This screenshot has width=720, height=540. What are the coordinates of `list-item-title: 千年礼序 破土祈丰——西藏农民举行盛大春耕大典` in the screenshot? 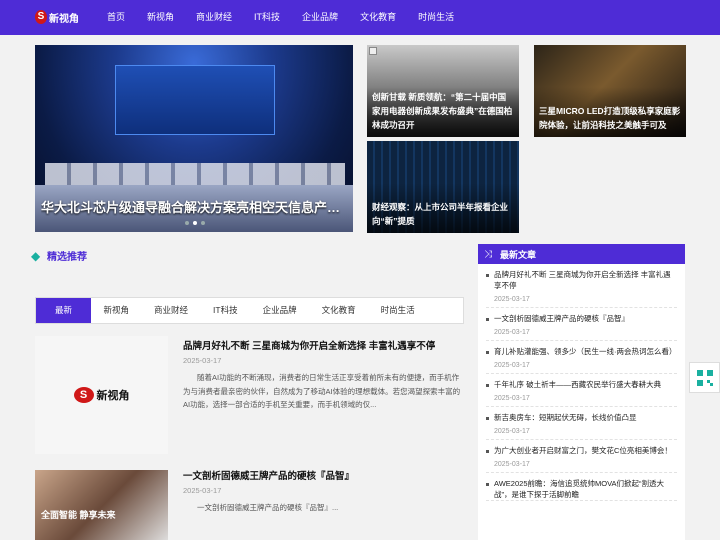 It's located at (585, 384).